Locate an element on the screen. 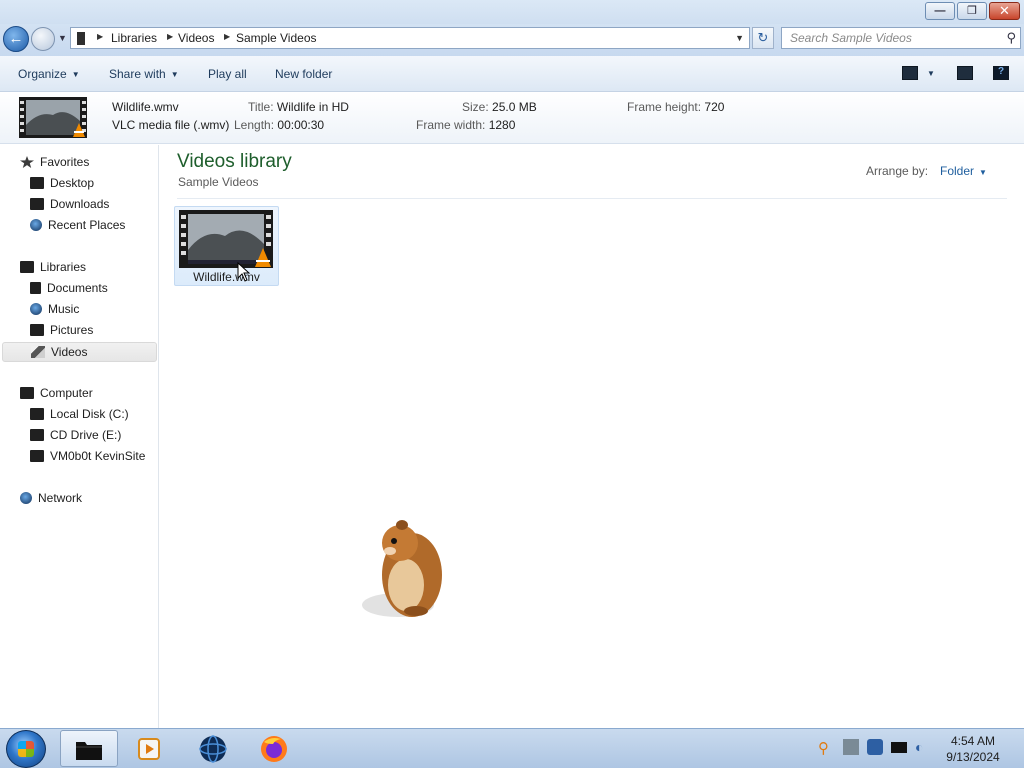 The width and height of the screenshot is (1024, 768). nav-local-disk: Local Disk (C:) is located at coordinates (79, 417).